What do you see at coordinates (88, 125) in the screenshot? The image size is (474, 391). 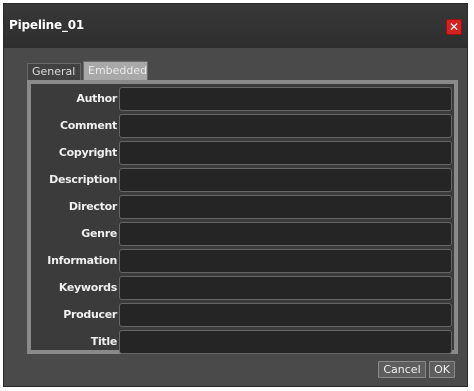 I see `comment-label: Comment` at bounding box center [88, 125].